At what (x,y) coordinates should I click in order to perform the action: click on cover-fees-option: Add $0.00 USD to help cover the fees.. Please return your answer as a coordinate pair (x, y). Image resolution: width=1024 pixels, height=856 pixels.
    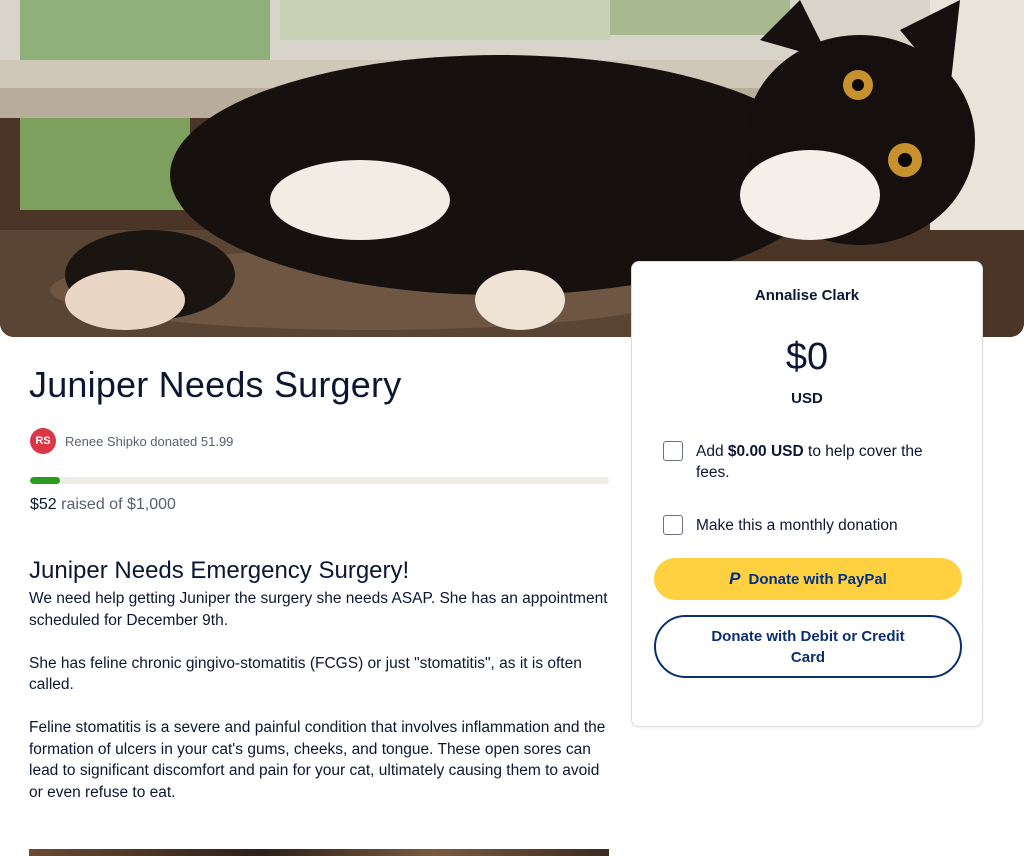
    Looking at the image, I should click on (808, 462).